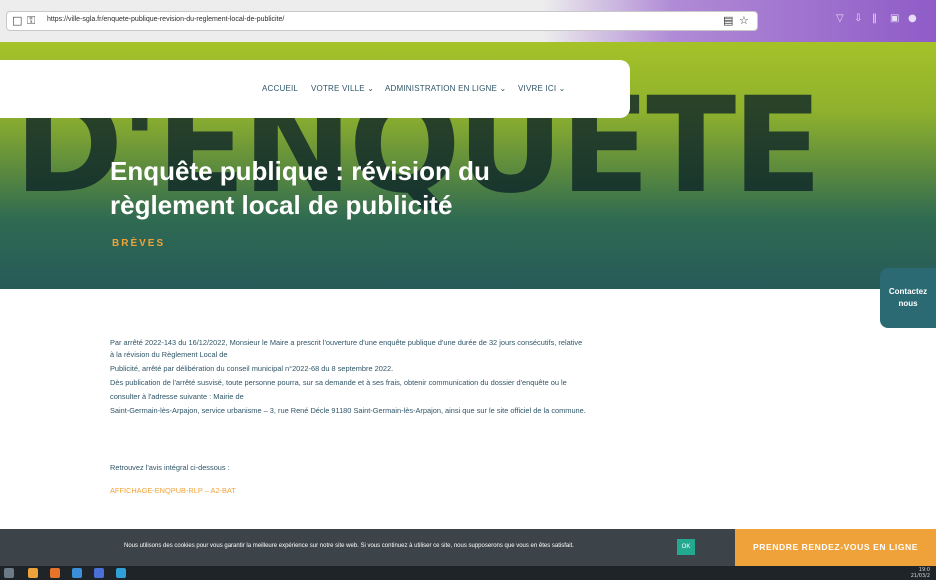 This screenshot has width=936, height=580. I want to click on nav-item-accueil: ACCUEIL, so click(280, 88).